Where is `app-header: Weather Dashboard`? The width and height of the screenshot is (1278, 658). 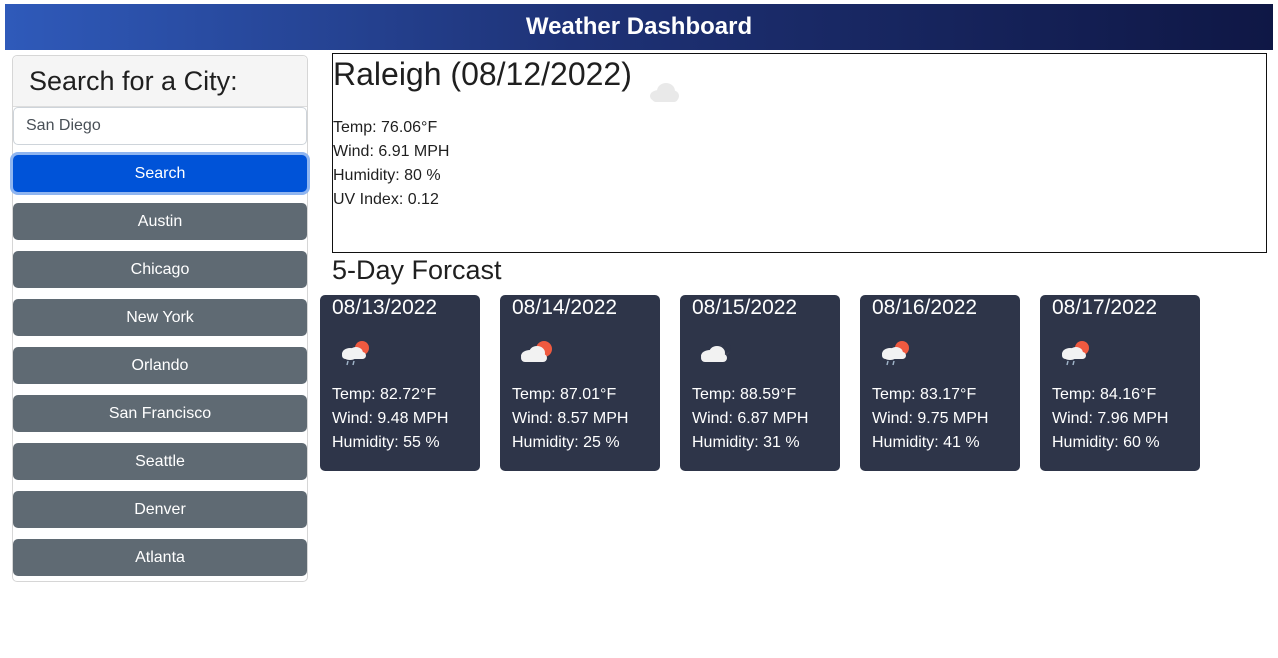
app-header: Weather Dashboard is located at coordinates (639, 27).